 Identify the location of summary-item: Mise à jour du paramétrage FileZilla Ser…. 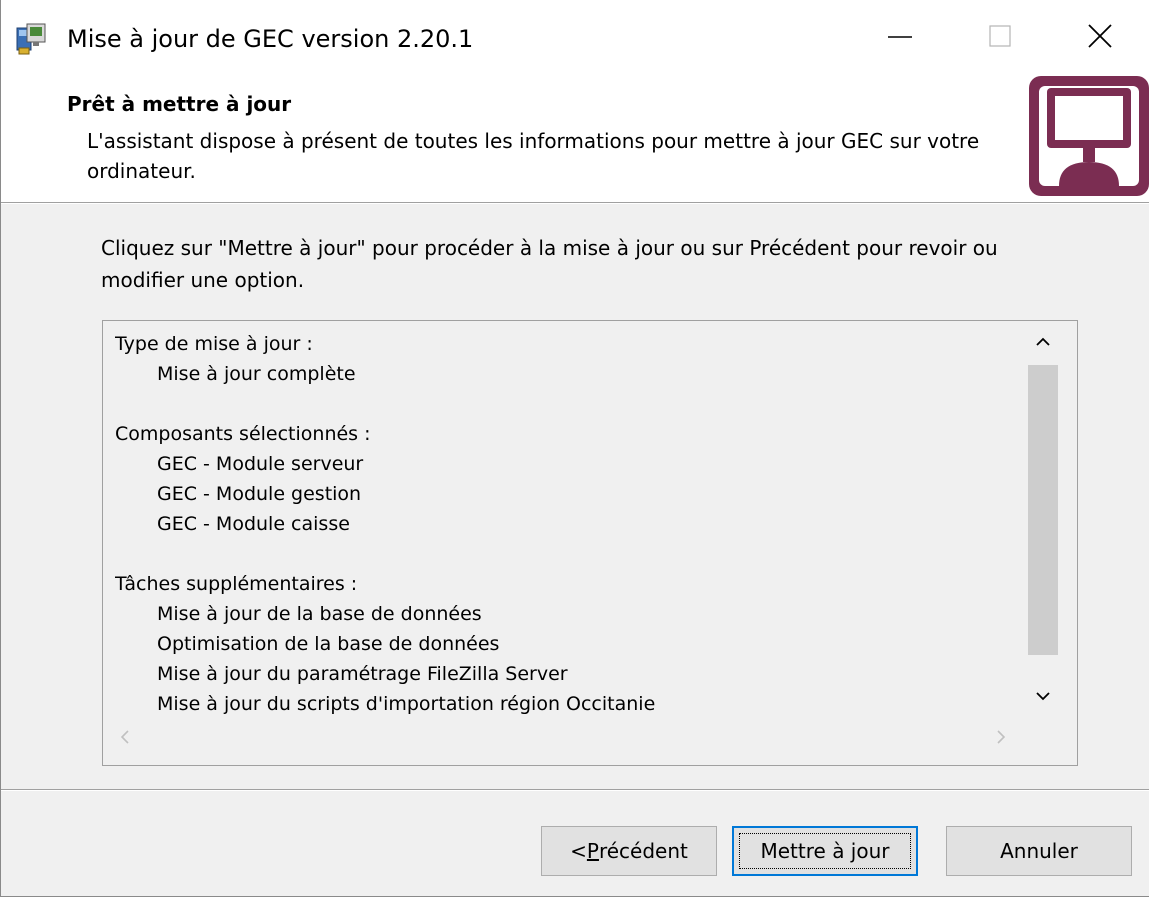
(362, 674).